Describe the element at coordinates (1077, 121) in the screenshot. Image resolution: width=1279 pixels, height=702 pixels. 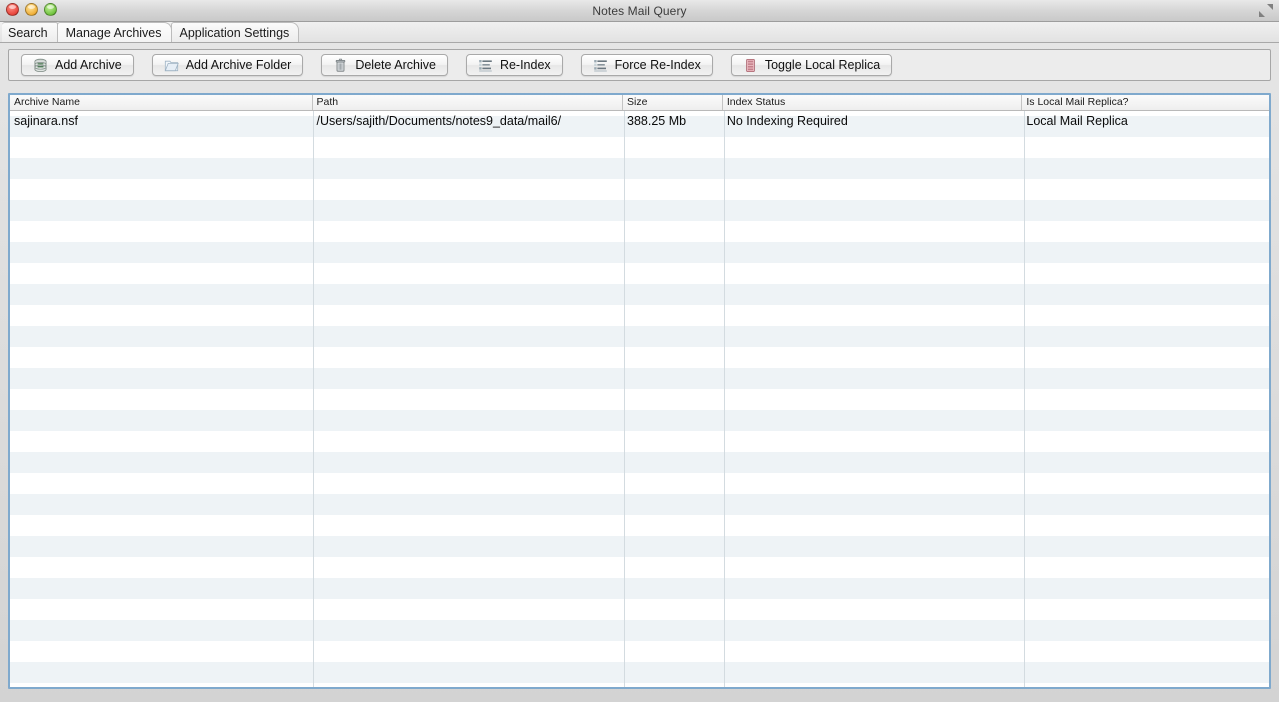
I see `cell-is-local-mail-replica: Local Mail Replica` at that location.